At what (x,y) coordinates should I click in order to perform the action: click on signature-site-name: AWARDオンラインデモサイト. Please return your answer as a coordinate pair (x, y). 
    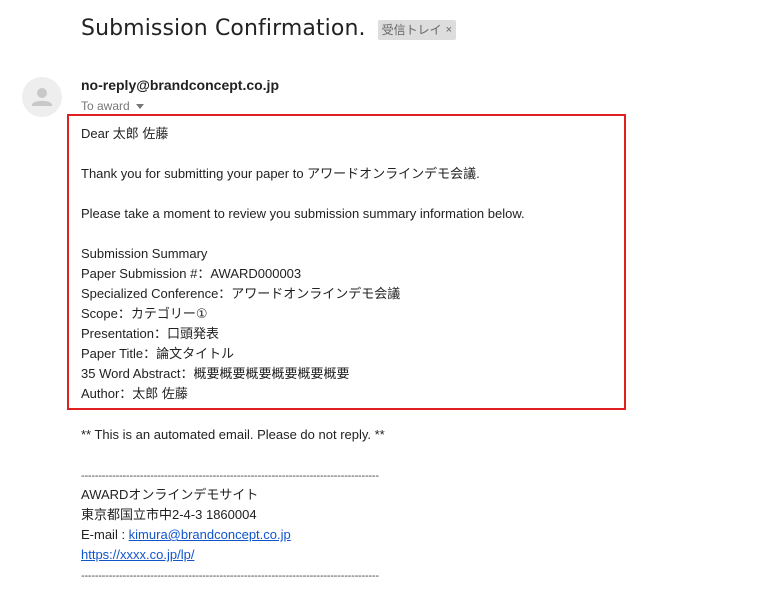
    Looking at the image, I should click on (170, 494).